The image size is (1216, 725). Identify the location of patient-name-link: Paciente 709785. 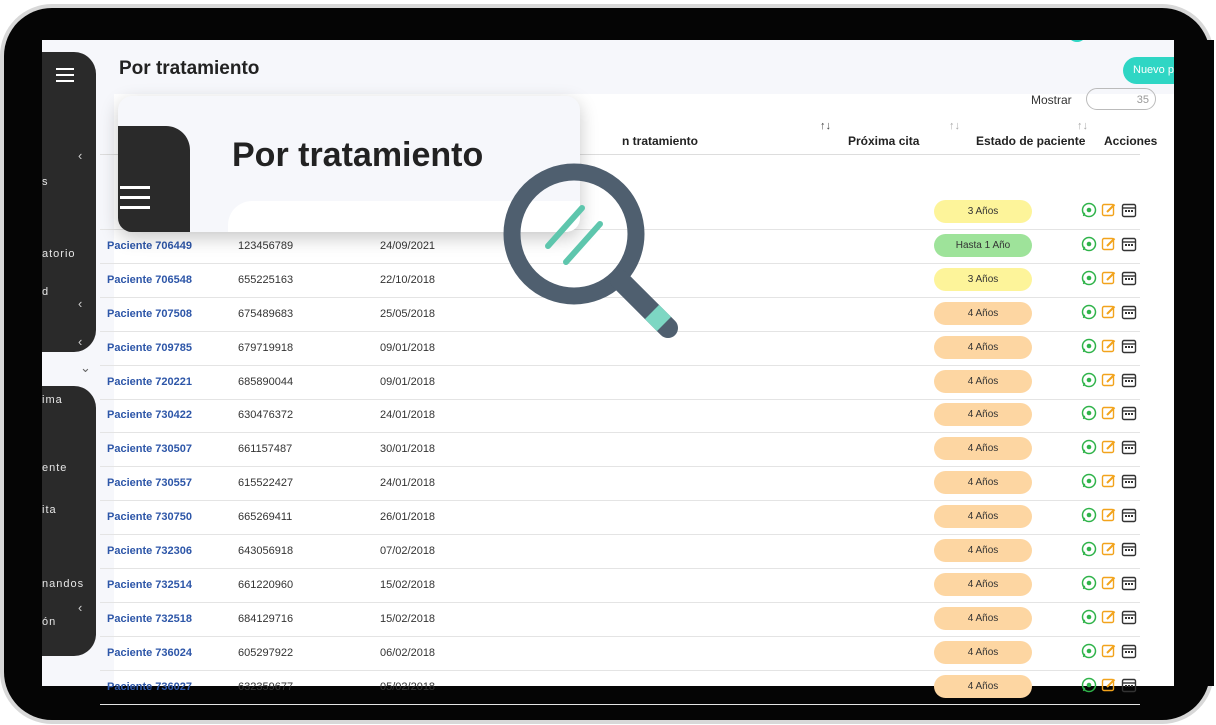
(149, 348).